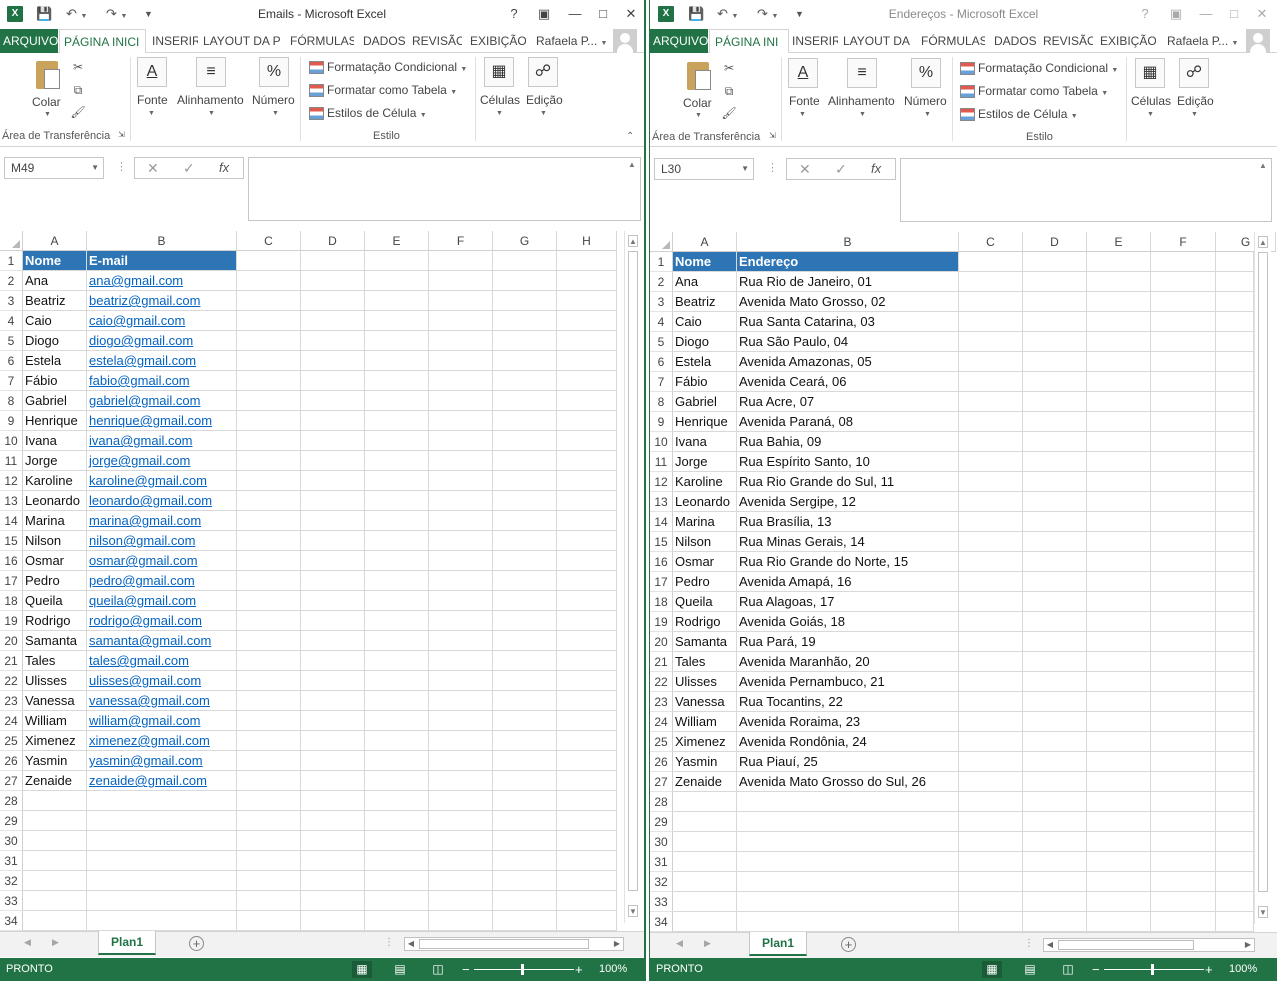  I want to click on table-cell: Gabriel, so click(55, 401).